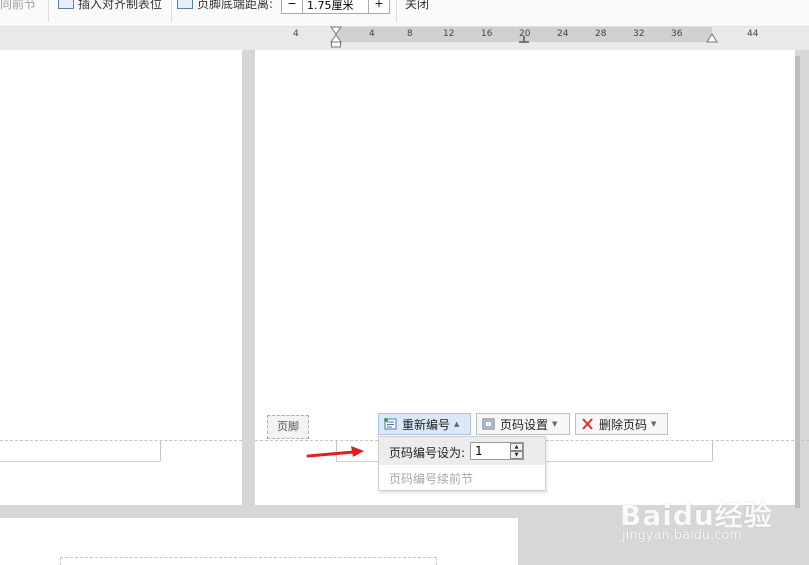 The height and width of the screenshot is (565, 809). Describe the element at coordinates (66, 4) in the screenshot. I see `tab-stop-icon` at that location.